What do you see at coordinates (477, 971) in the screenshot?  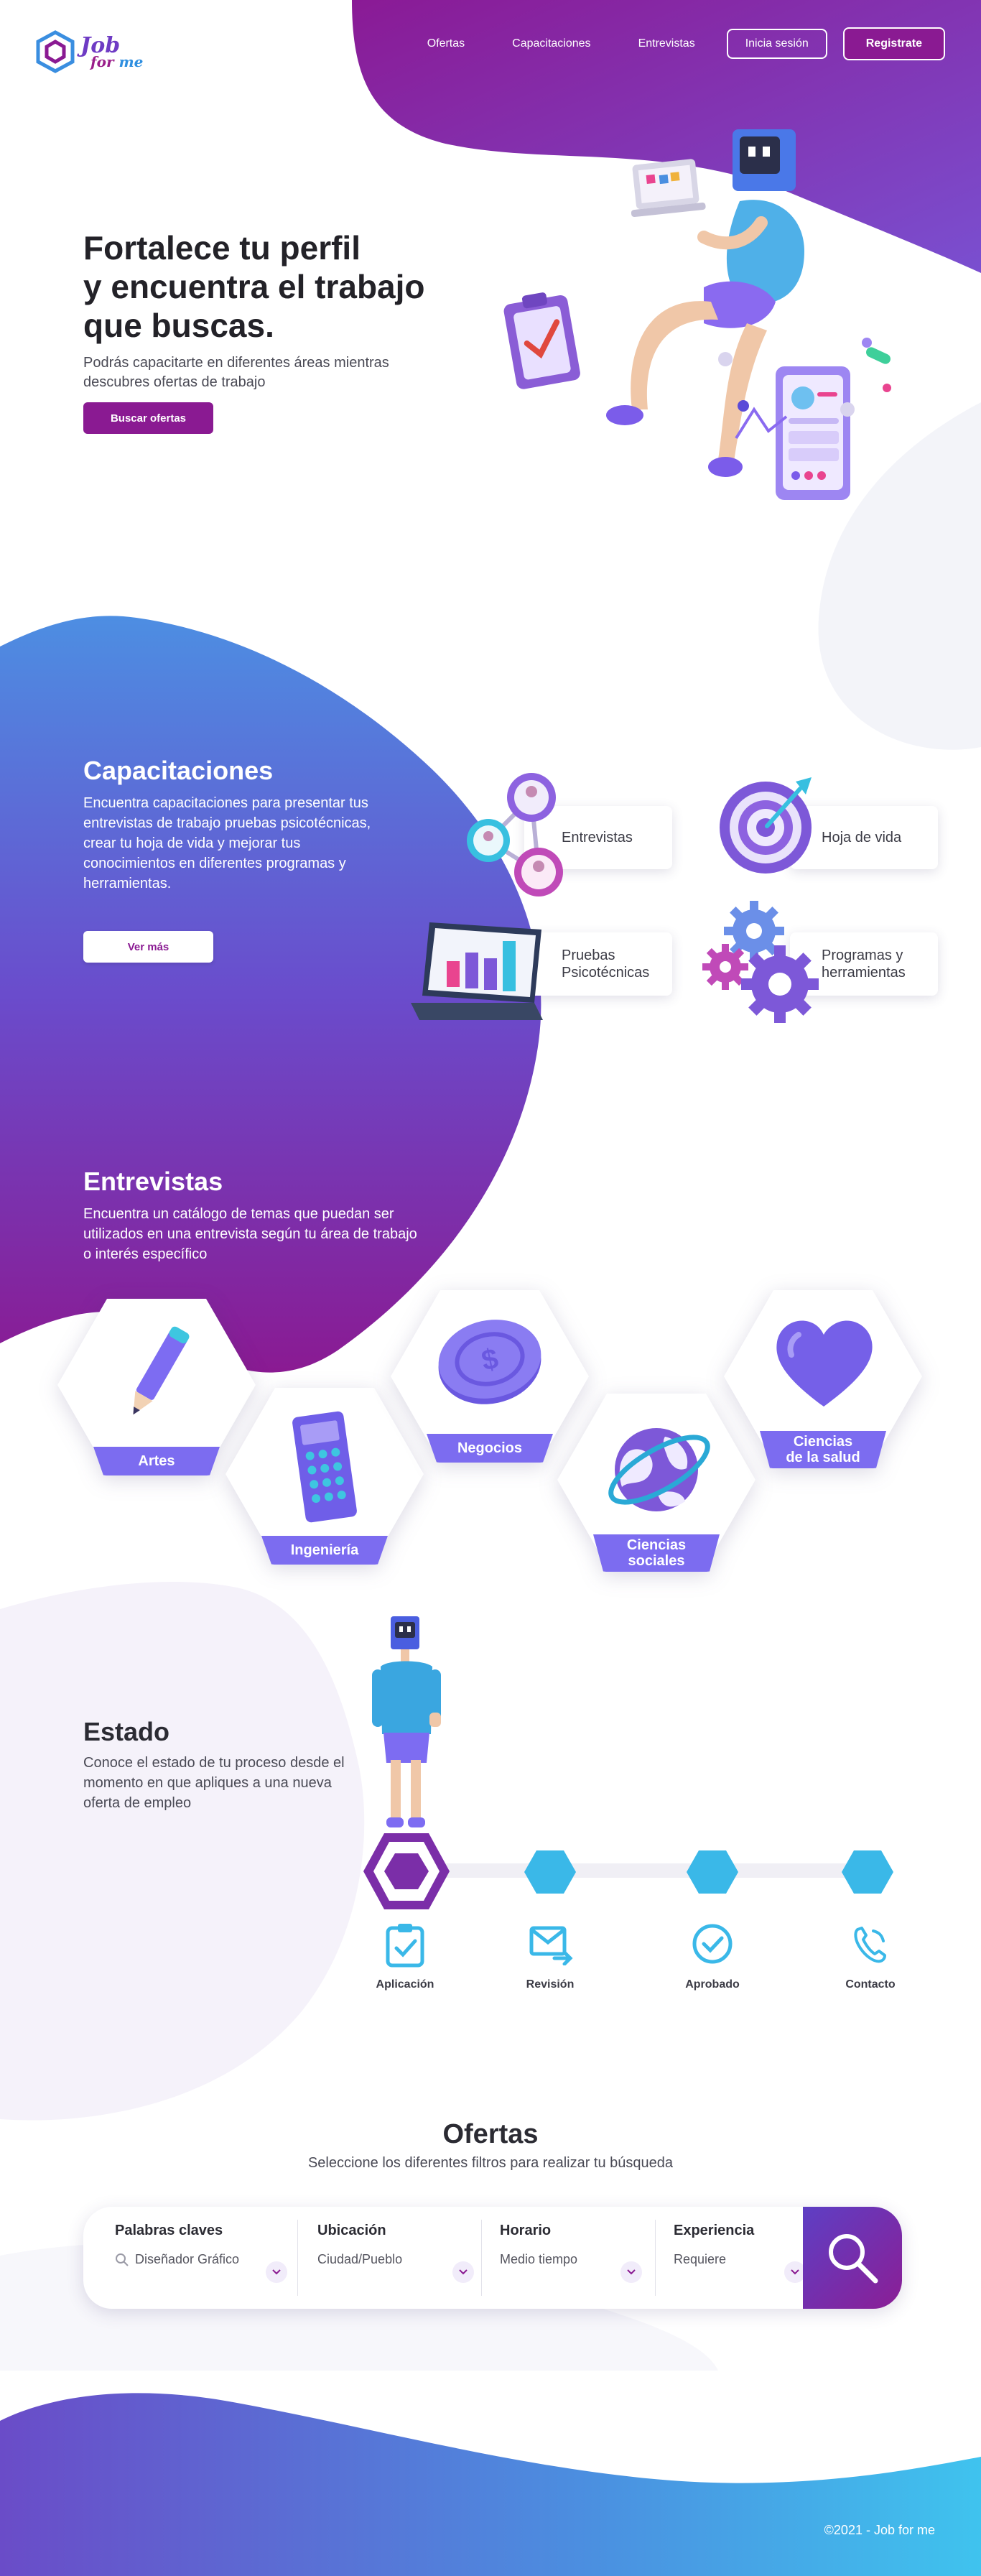 I see `laptop-chart-icon` at bounding box center [477, 971].